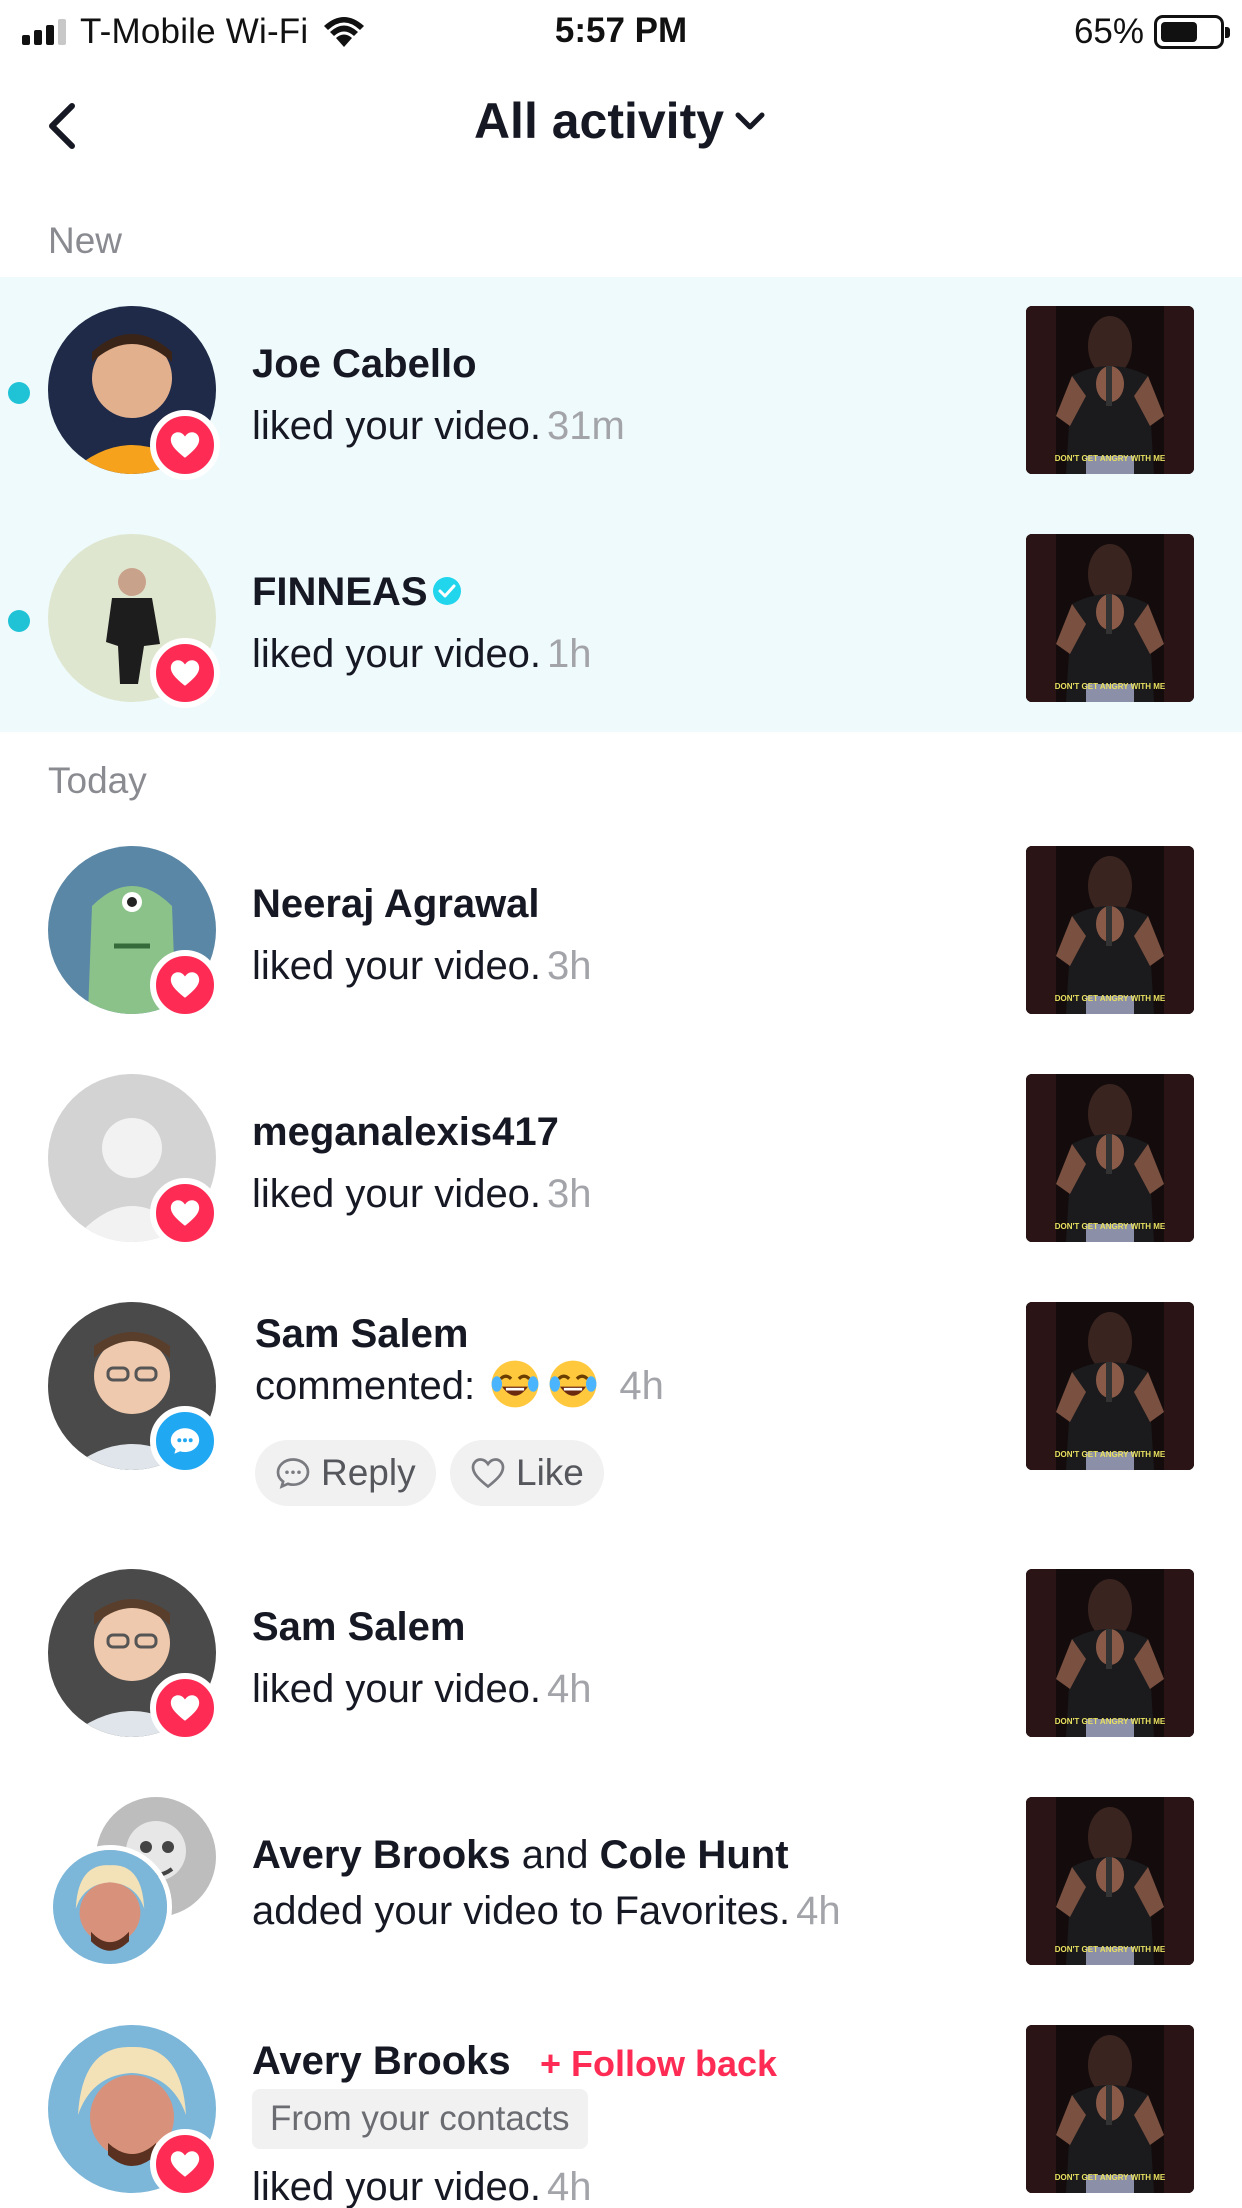 This screenshot has width=1242, height=2208. Describe the element at coordinates (459, 1387) in the screenshot. I see `activity-text: commented: 4h` at that location.